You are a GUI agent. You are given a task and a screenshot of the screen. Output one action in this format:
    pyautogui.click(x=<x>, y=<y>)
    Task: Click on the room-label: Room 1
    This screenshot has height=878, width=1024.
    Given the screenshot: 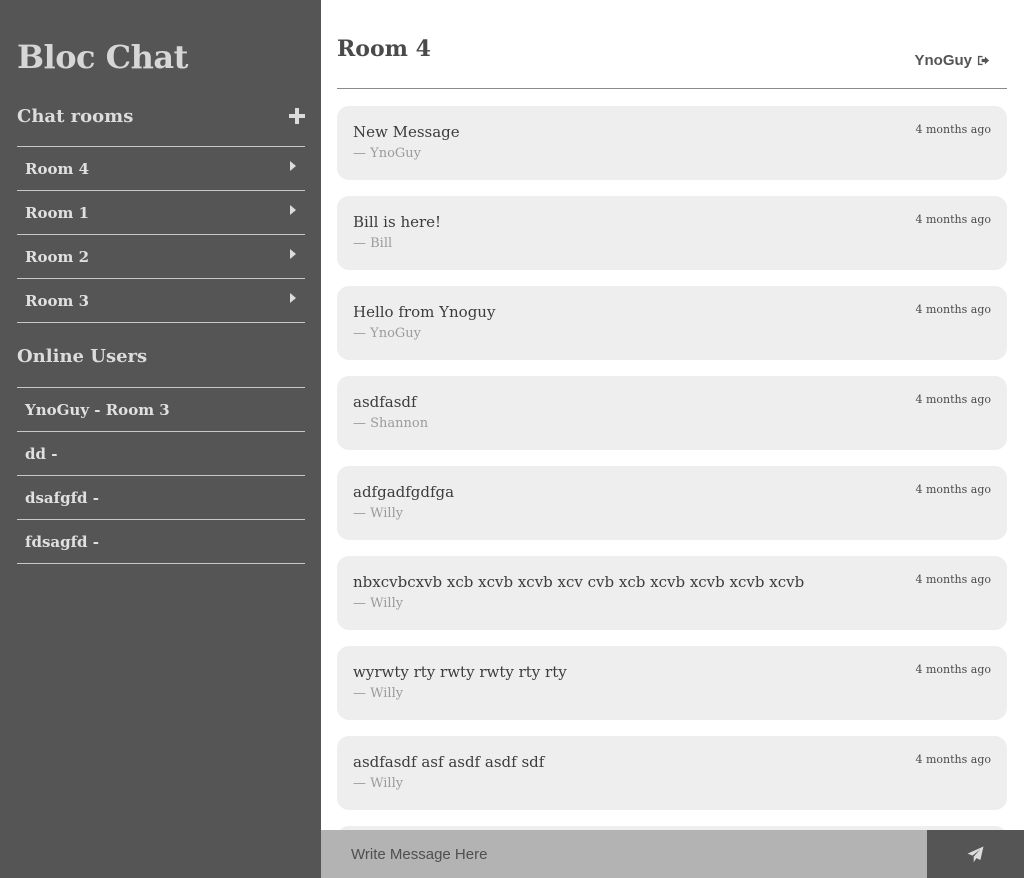 What is the action you would take?
    pyautogui.click(x=57, y=212)
    